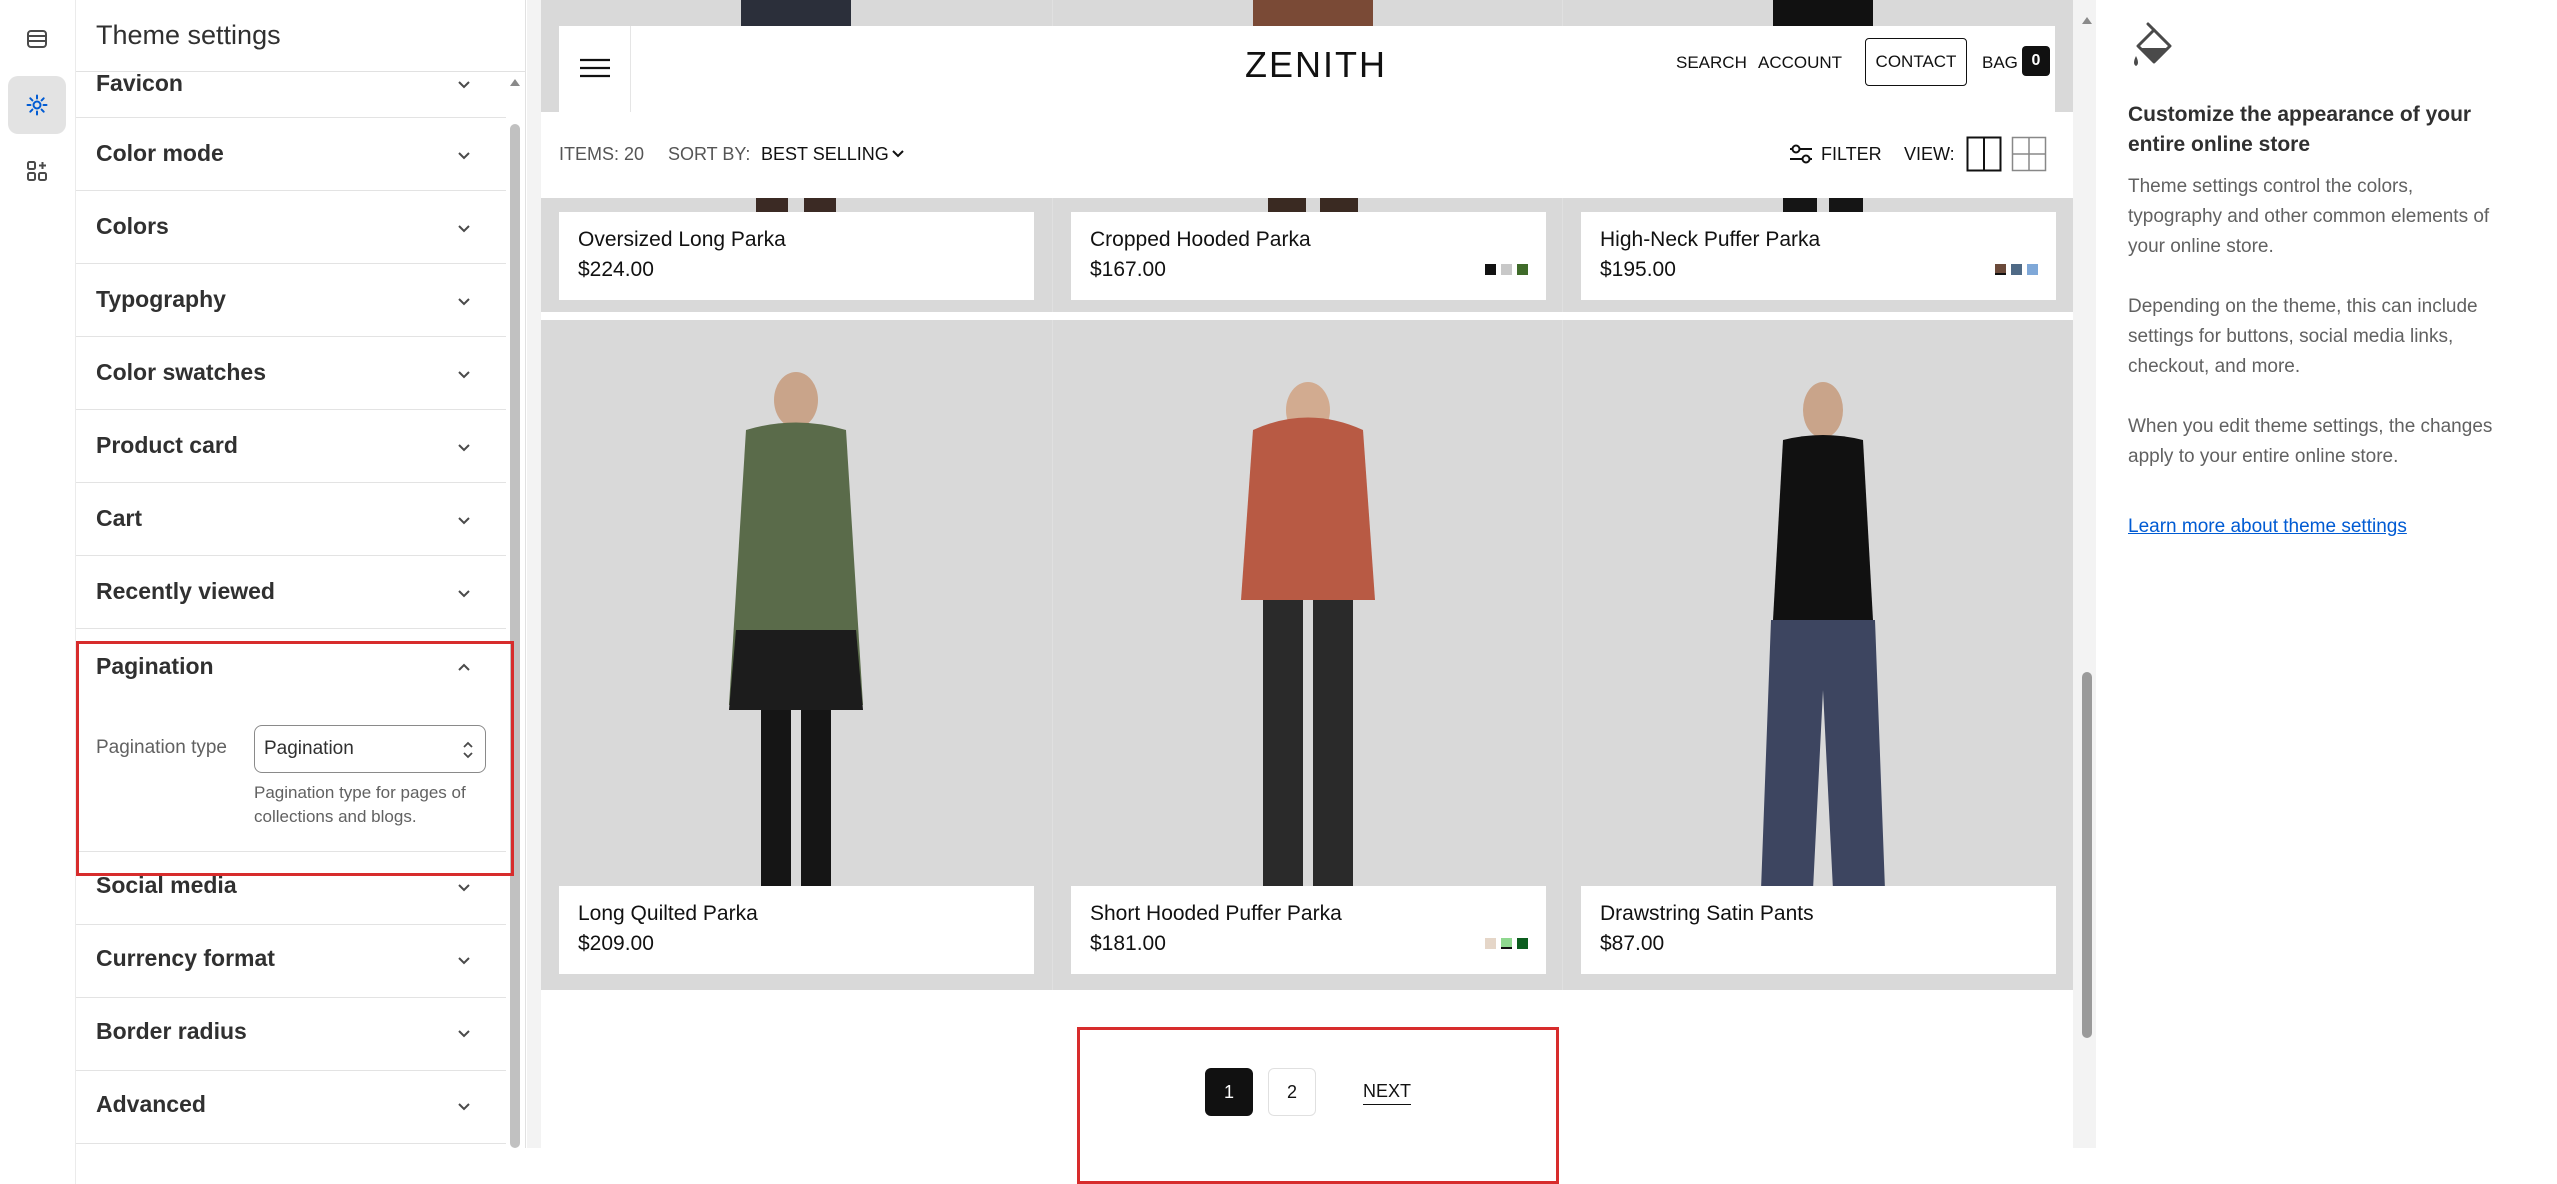 The image size is (2557, 1184). What do you see at coordinates (709, 154) in the screenshot?
I see `sort-label: SORT BY:` at bounding box center [709, 154].